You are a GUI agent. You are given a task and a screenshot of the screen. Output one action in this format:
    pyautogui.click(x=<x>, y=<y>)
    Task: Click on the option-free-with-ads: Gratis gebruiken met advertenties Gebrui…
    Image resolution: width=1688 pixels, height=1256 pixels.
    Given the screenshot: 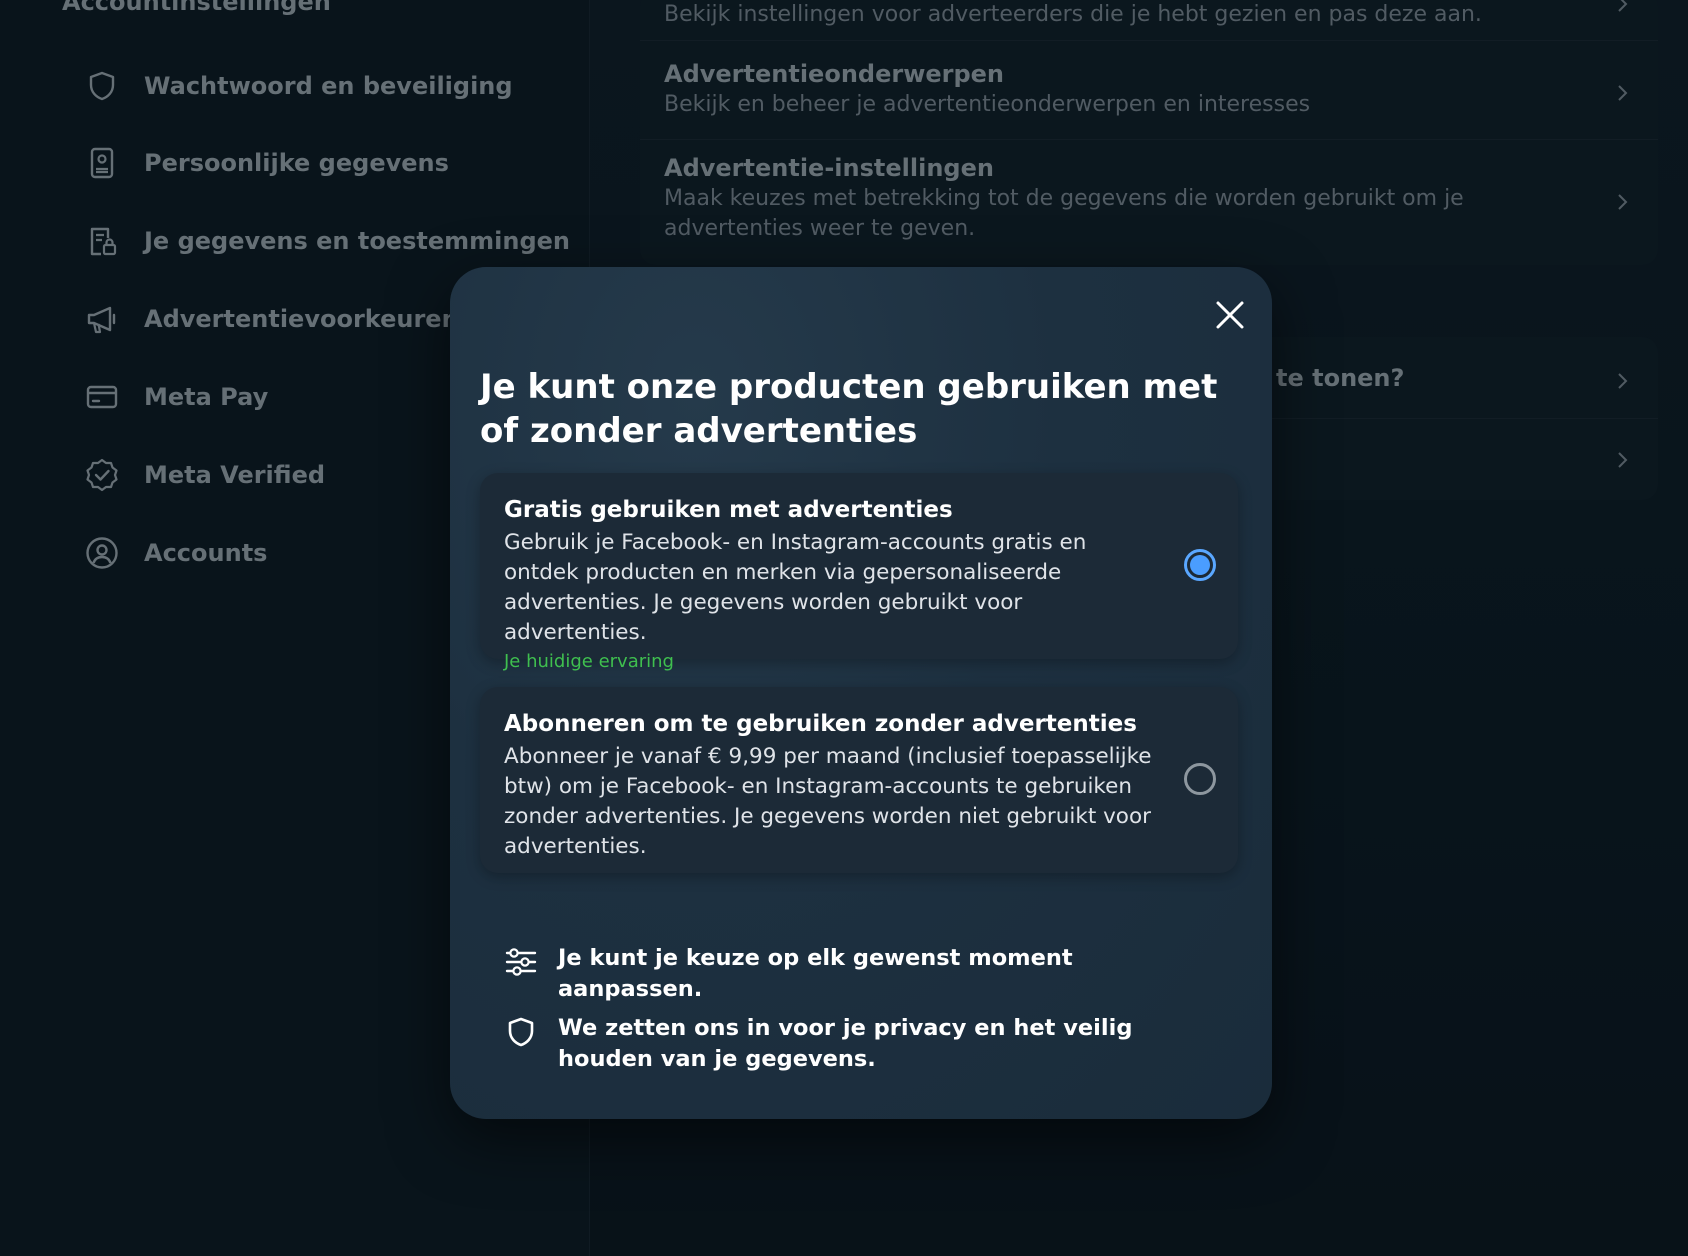 What is the action you would take?
    pyautogui.click(x=859, y=572)
    